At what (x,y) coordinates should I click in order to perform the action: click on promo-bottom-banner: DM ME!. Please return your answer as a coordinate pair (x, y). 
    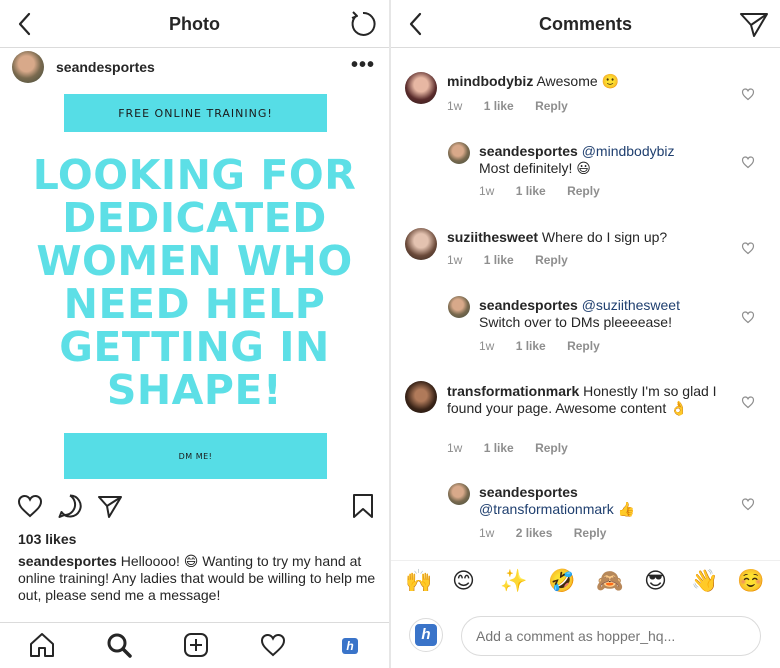
    Looking at the image, I should click on (195, 456).